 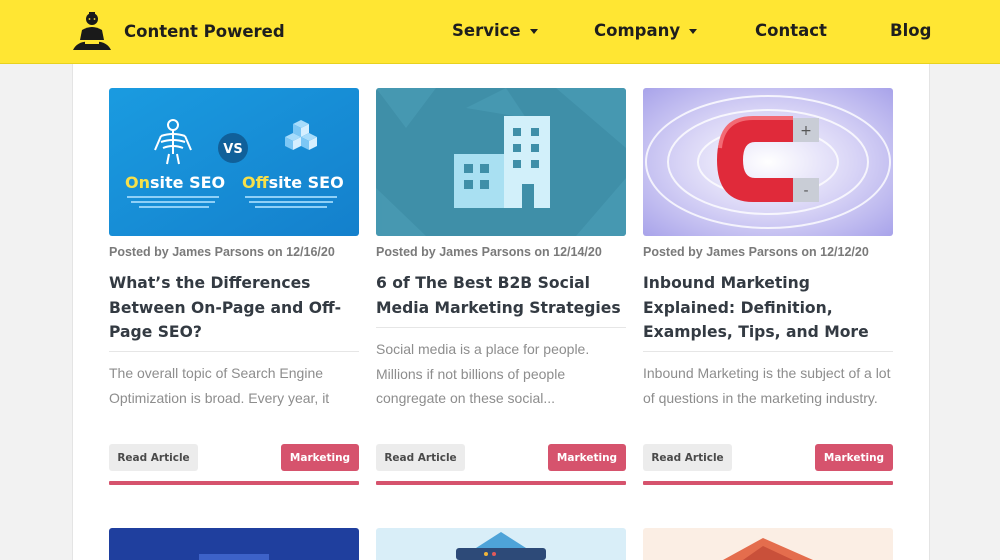 What do you see at coordinates (756, 252) in the screenshot?
I see `post-meta: Posted by James Parsons on 12/12/20` at bounding box center [756, 252].